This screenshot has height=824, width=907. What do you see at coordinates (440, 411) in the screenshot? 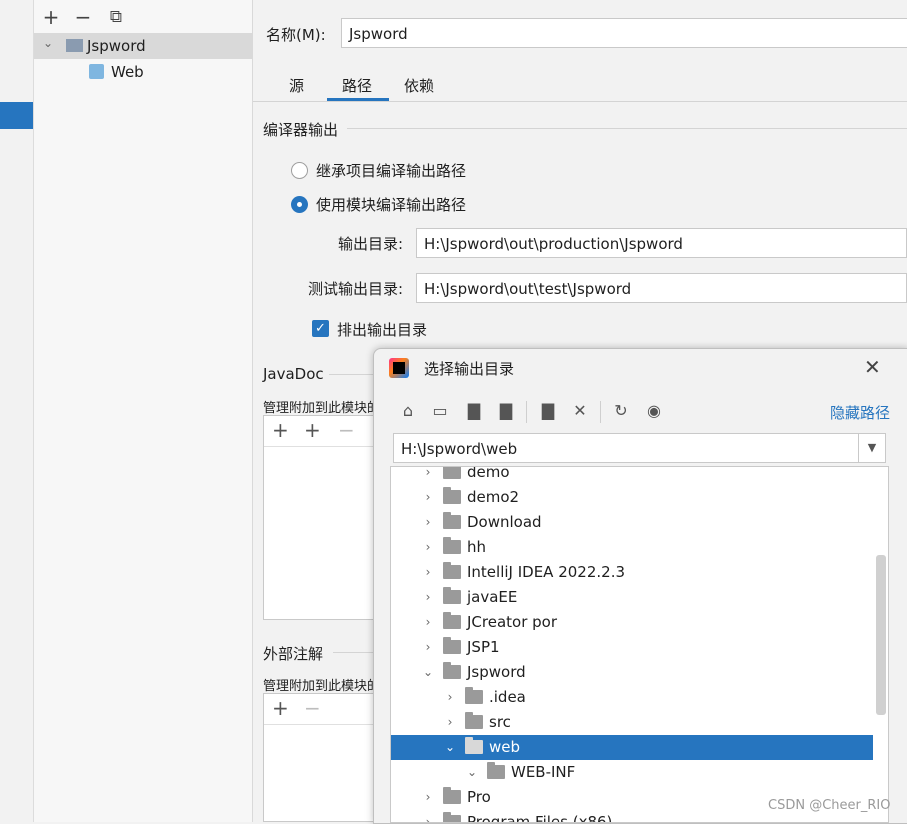
I see `desktop-icon: ▭` at bounding box center [440, 411].